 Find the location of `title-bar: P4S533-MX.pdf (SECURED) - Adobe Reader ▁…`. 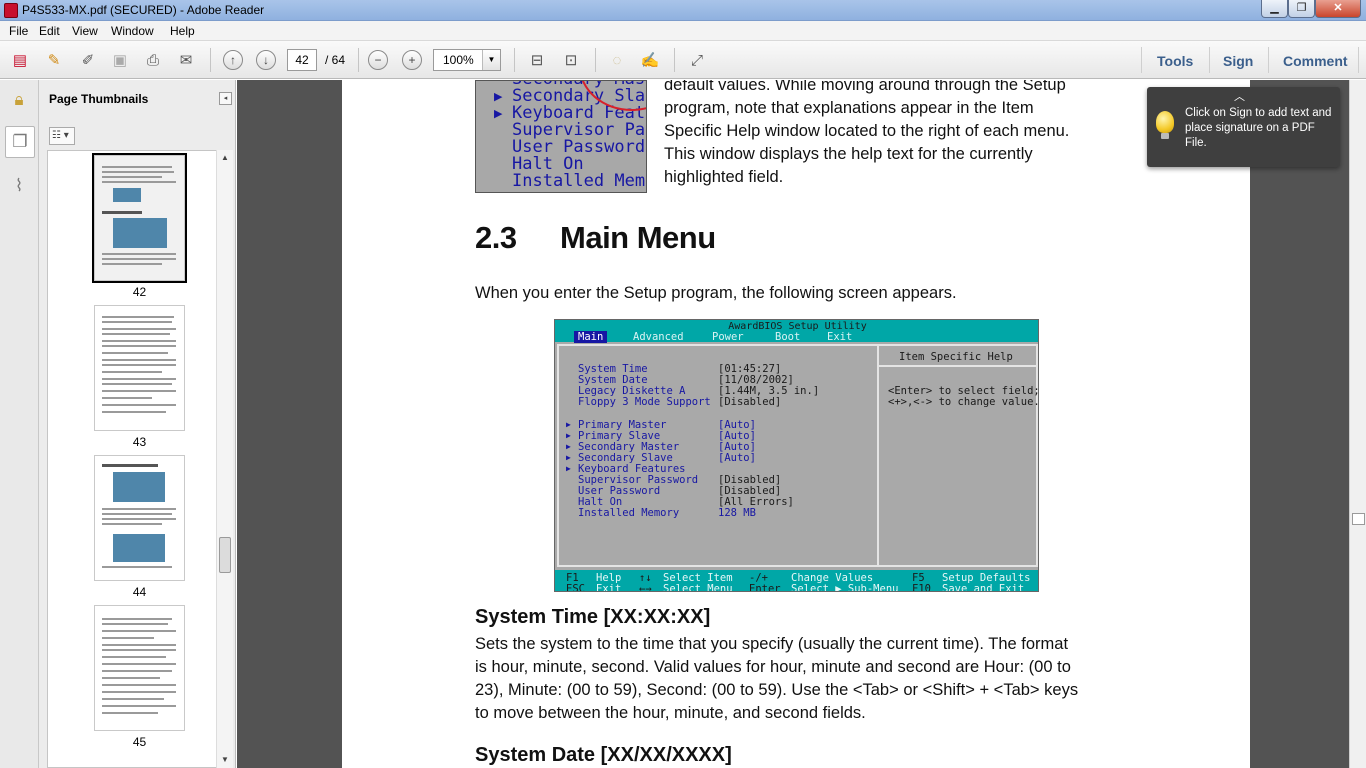

title-bar: P4S533-MX.pdf (SECURED) - Adobe Reader ▁… is located at coordinates (683, 10).